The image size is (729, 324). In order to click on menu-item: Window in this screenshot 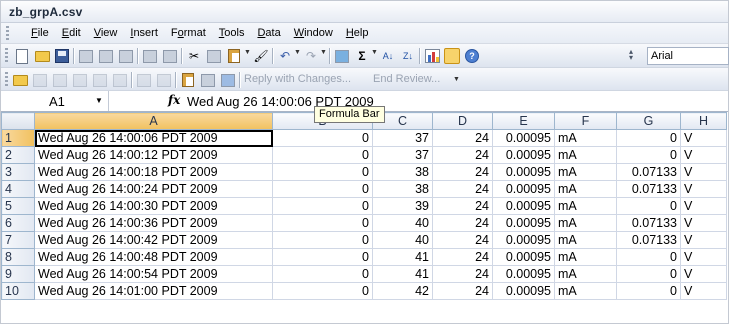, I will do `click(313, 33)`.